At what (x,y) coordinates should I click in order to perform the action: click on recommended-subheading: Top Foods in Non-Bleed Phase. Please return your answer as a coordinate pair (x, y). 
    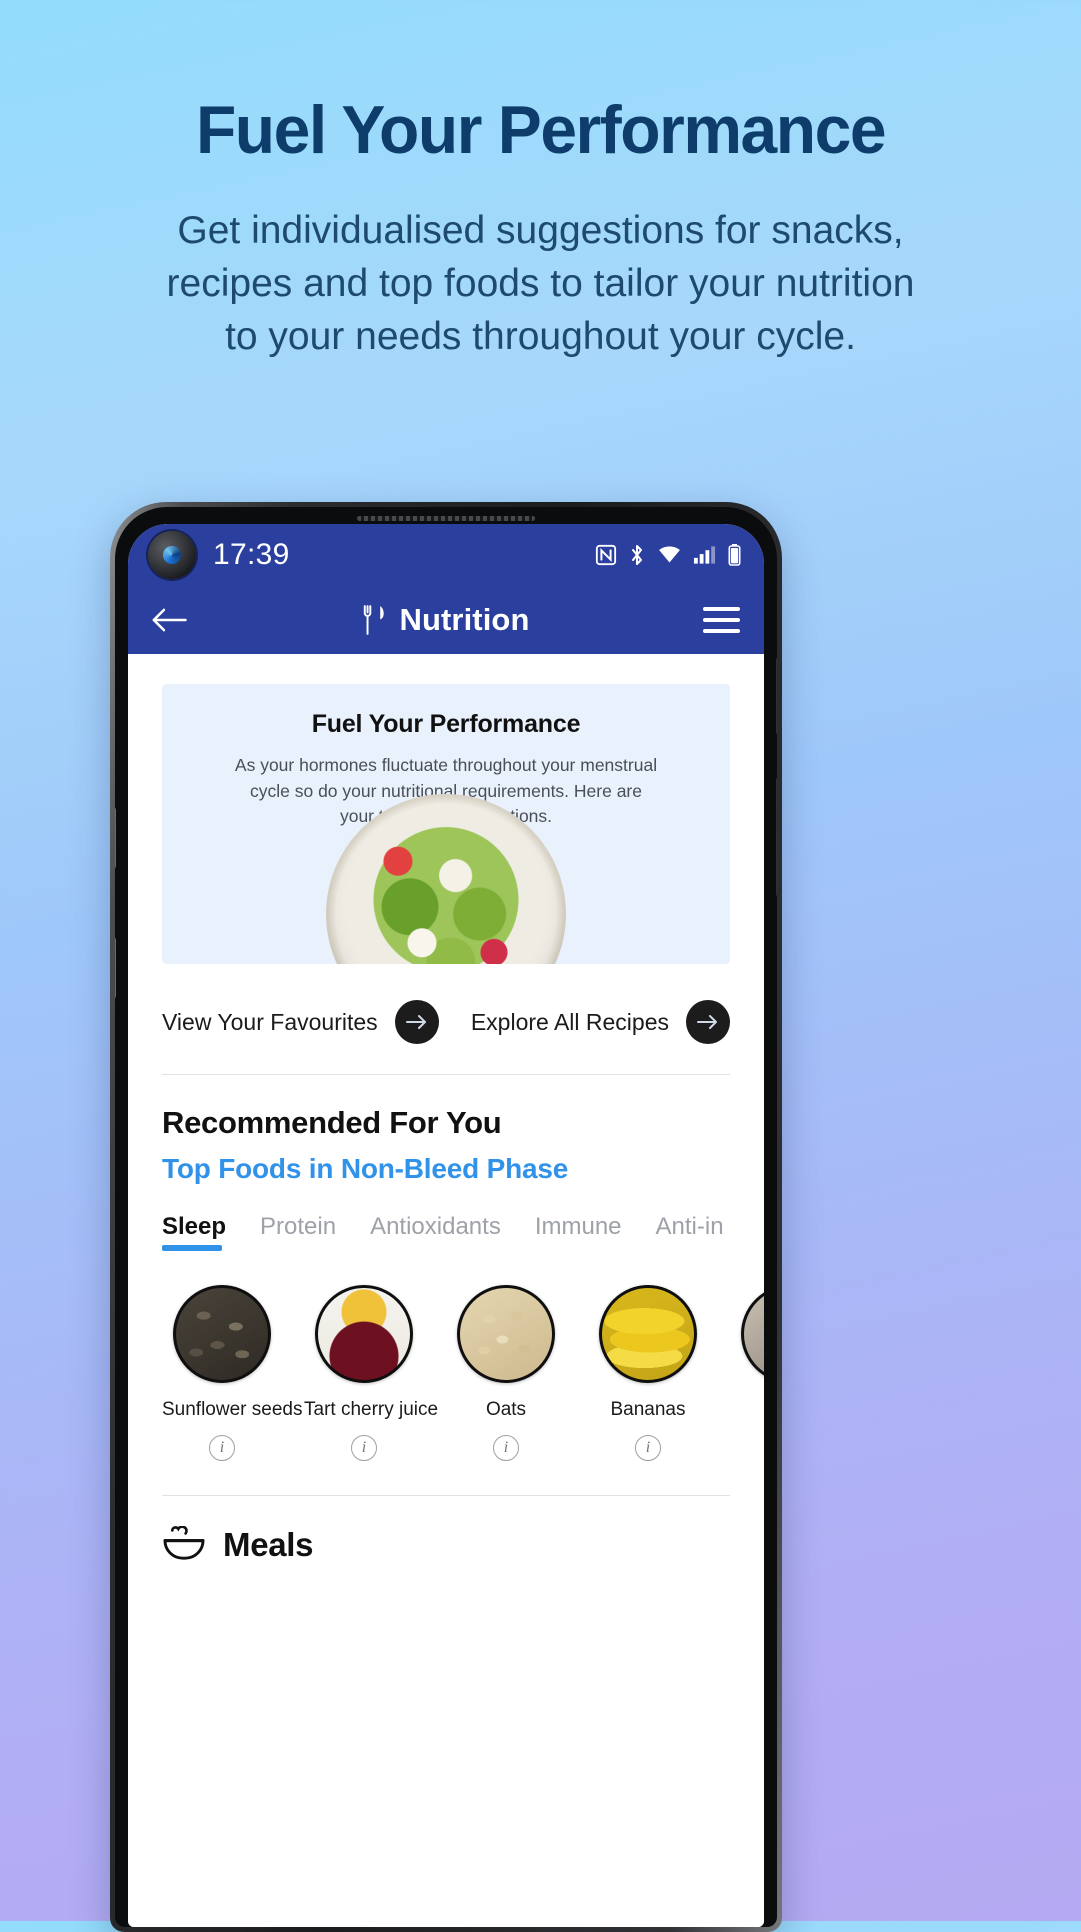
    Looking at the image, I should click on (365, 1168).